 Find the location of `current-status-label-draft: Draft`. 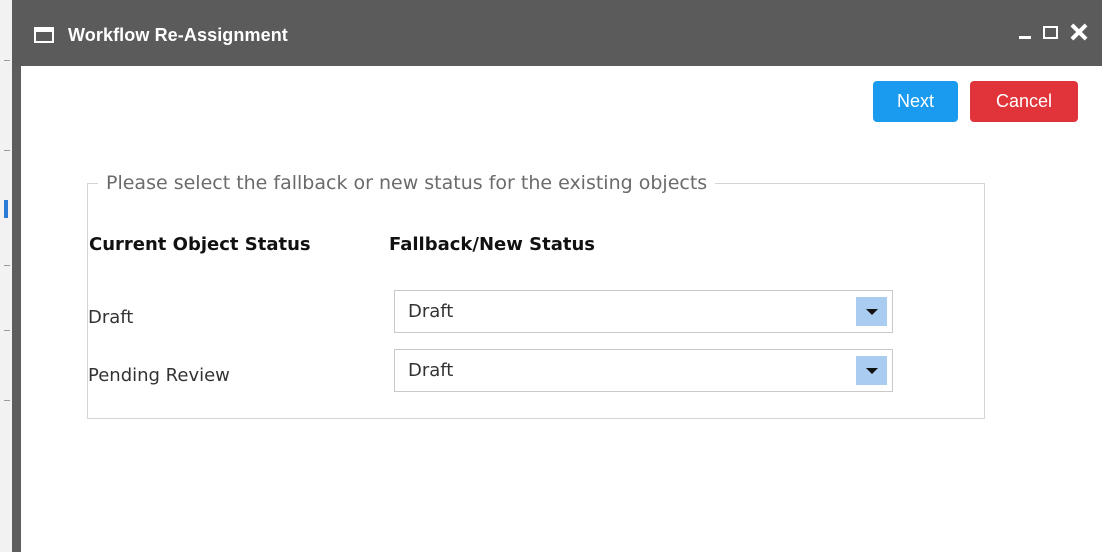

current-status-label-draft: Draft is located at coordinates (111, 317).